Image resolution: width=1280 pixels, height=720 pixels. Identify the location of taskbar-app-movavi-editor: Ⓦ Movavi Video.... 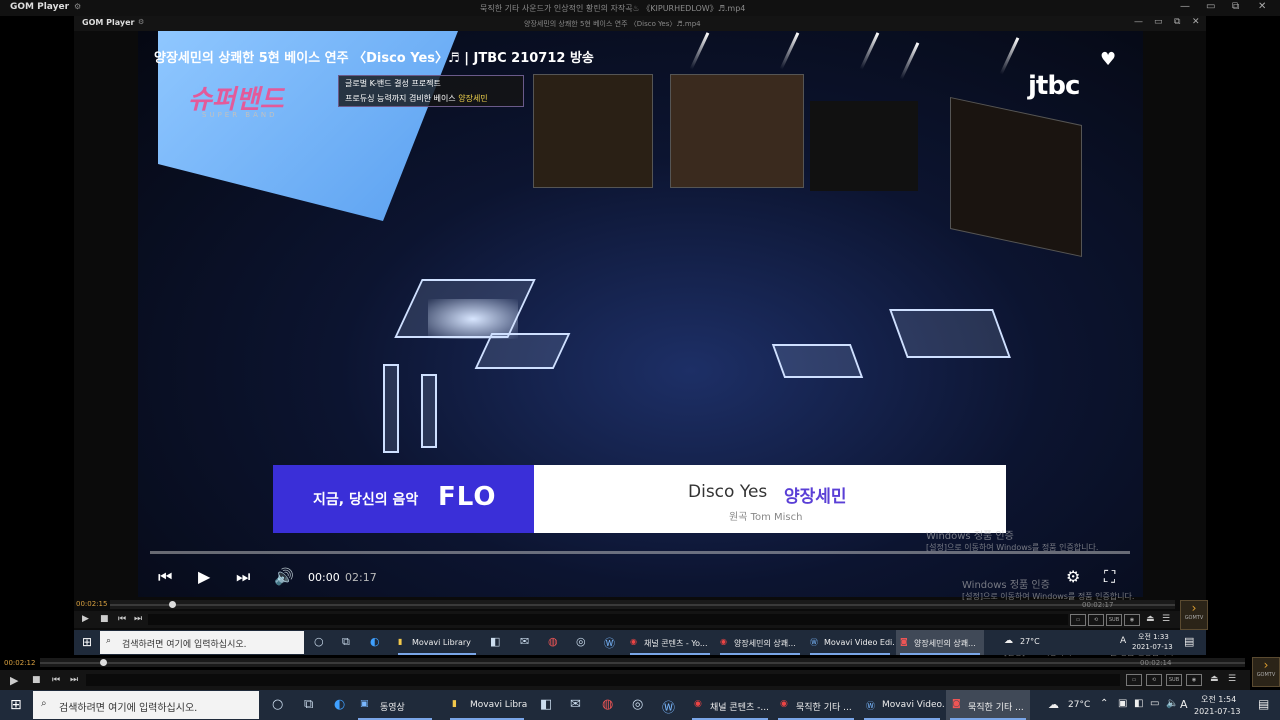
(902, 705).